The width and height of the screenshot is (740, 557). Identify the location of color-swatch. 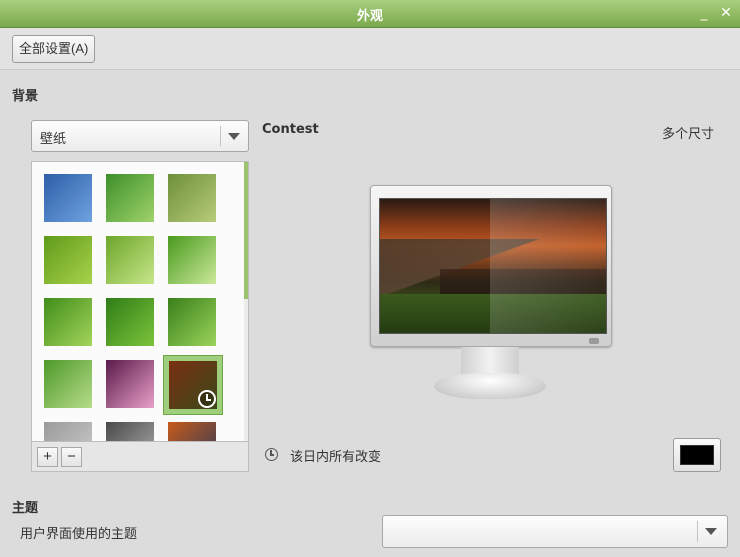
(697, 455).